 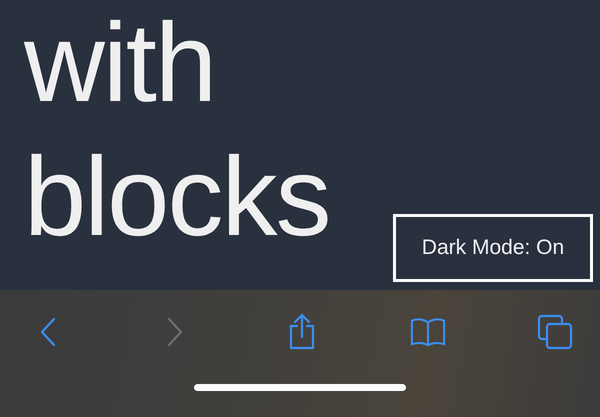 I want to click on tabs-icon, so click(x=555, y=332).